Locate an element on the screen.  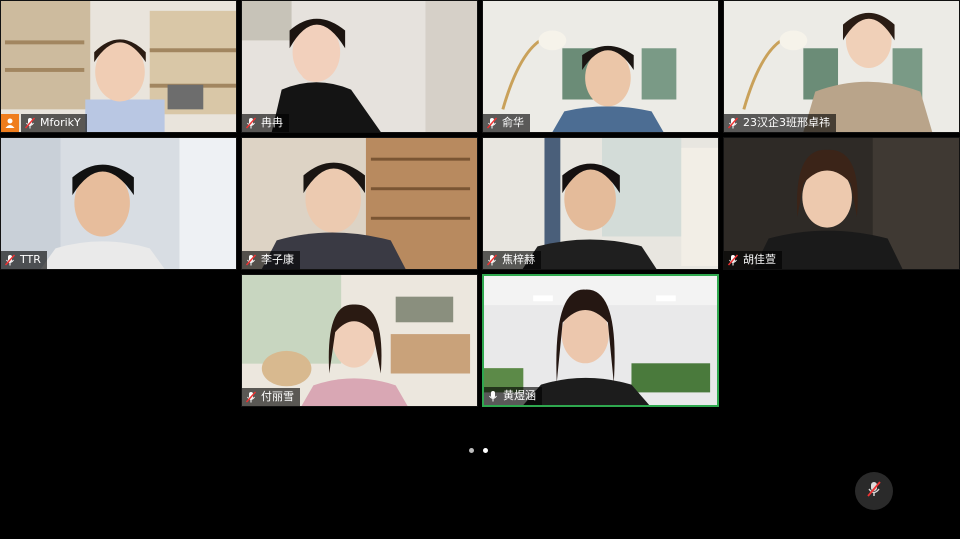
person-icon is located at coordinates (10, 123).